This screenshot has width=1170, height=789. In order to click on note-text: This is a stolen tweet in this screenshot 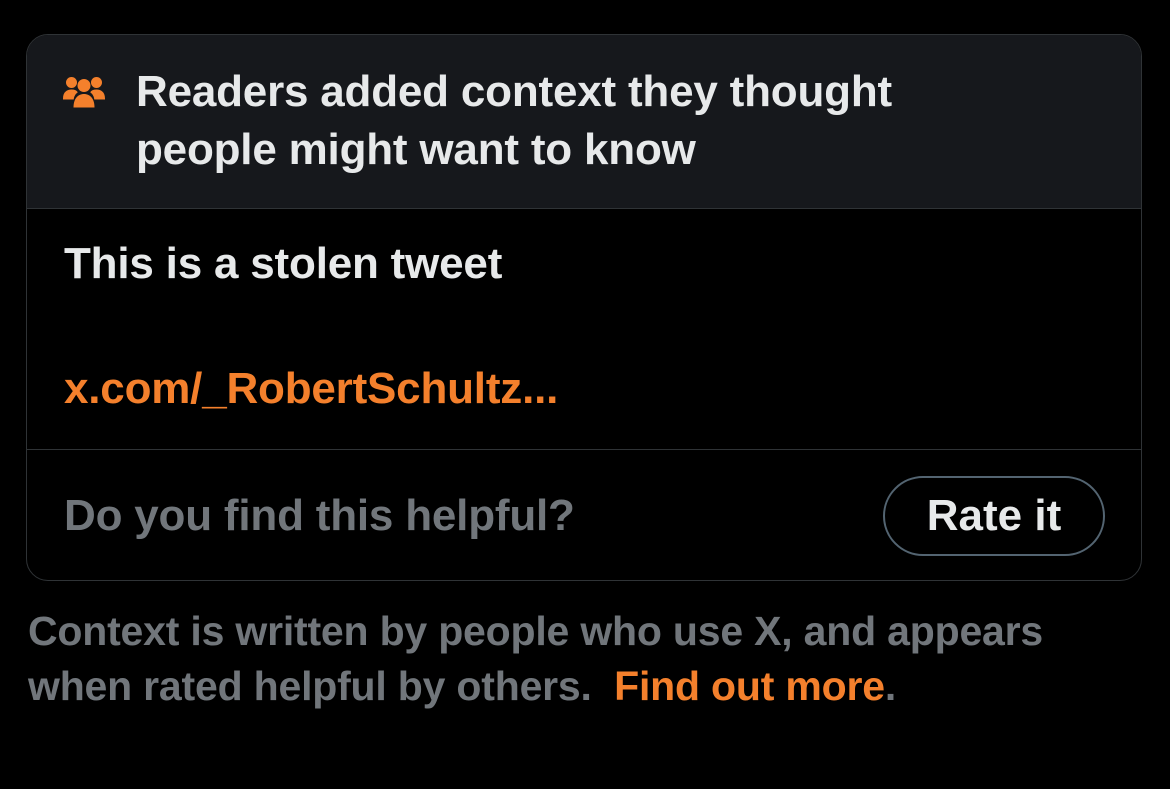, I will do `click(283, 263)`.